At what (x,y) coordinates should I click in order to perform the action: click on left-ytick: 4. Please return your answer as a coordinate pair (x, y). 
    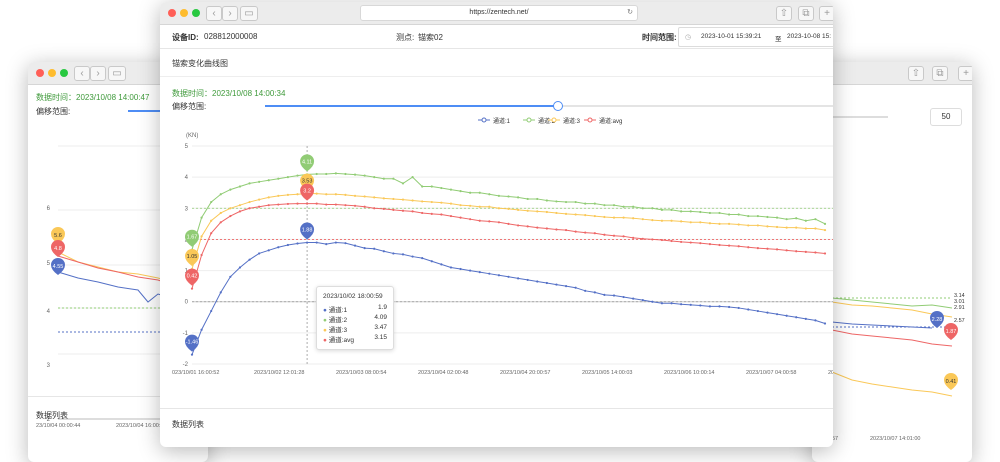
    Looking at the image, I should click on (49, 312).